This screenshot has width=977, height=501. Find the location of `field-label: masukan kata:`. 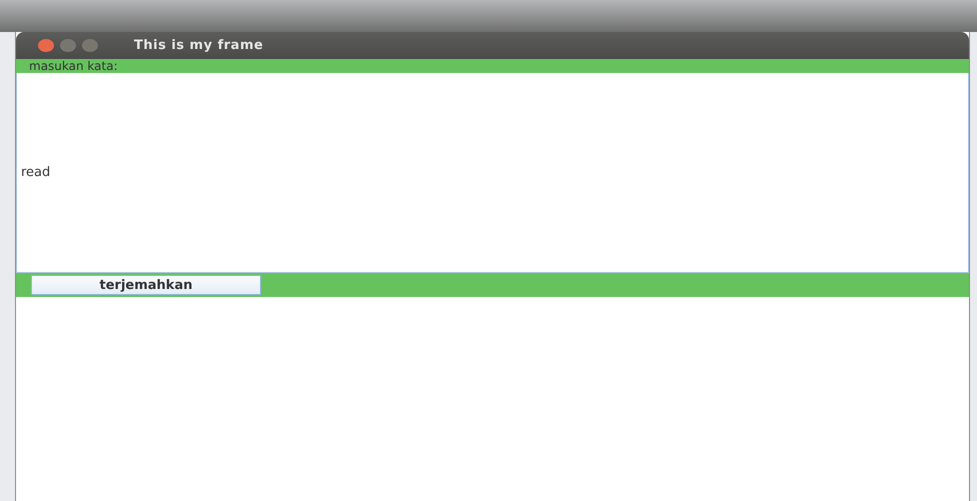

field-label: masukan kata: is located at coordinates (73, 66).